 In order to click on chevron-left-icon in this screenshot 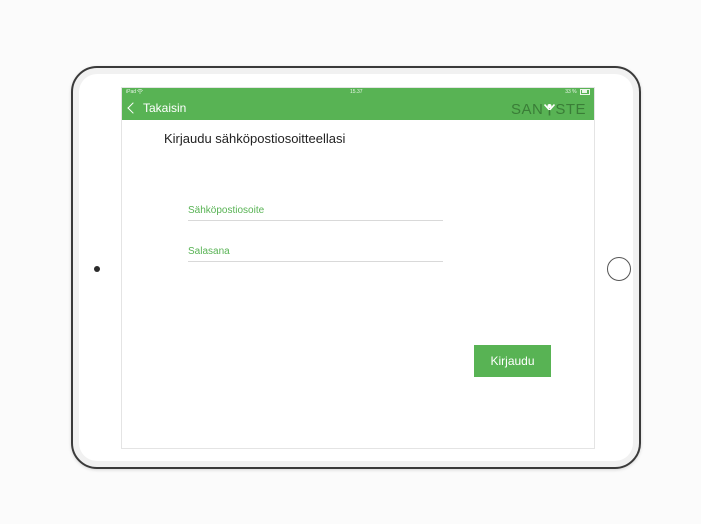, I will do `click(133, 108)`.